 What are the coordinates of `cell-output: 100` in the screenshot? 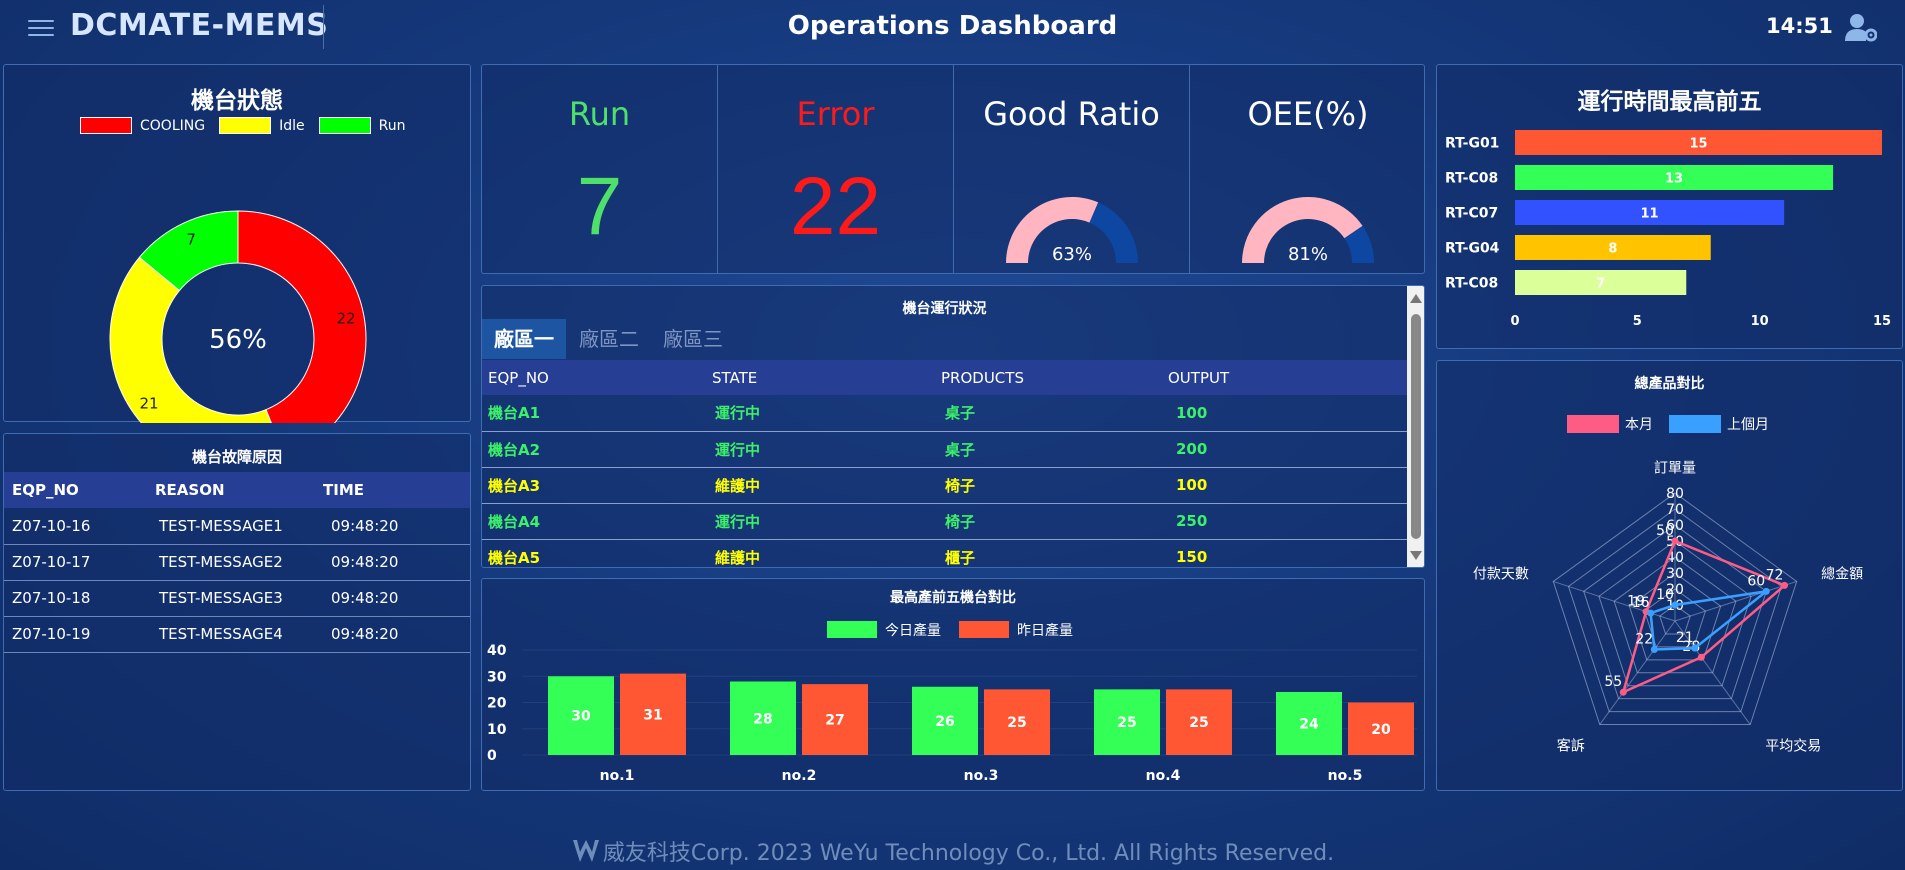 It's located at (1287, 485).